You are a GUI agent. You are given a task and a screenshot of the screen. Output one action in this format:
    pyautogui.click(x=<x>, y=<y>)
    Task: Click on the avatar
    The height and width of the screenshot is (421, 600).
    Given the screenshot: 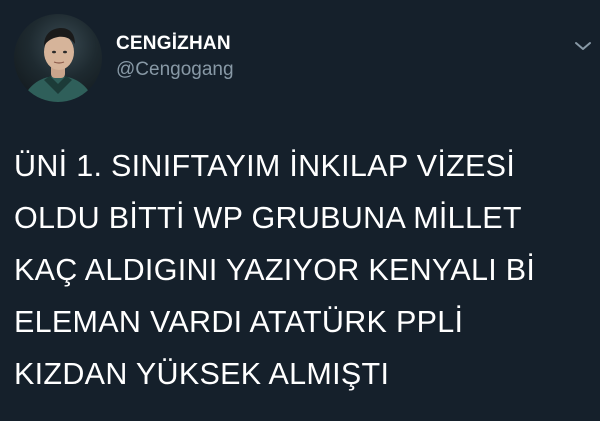 What is the action you would take?
    pyautogui.click(x=58, y=58)
    